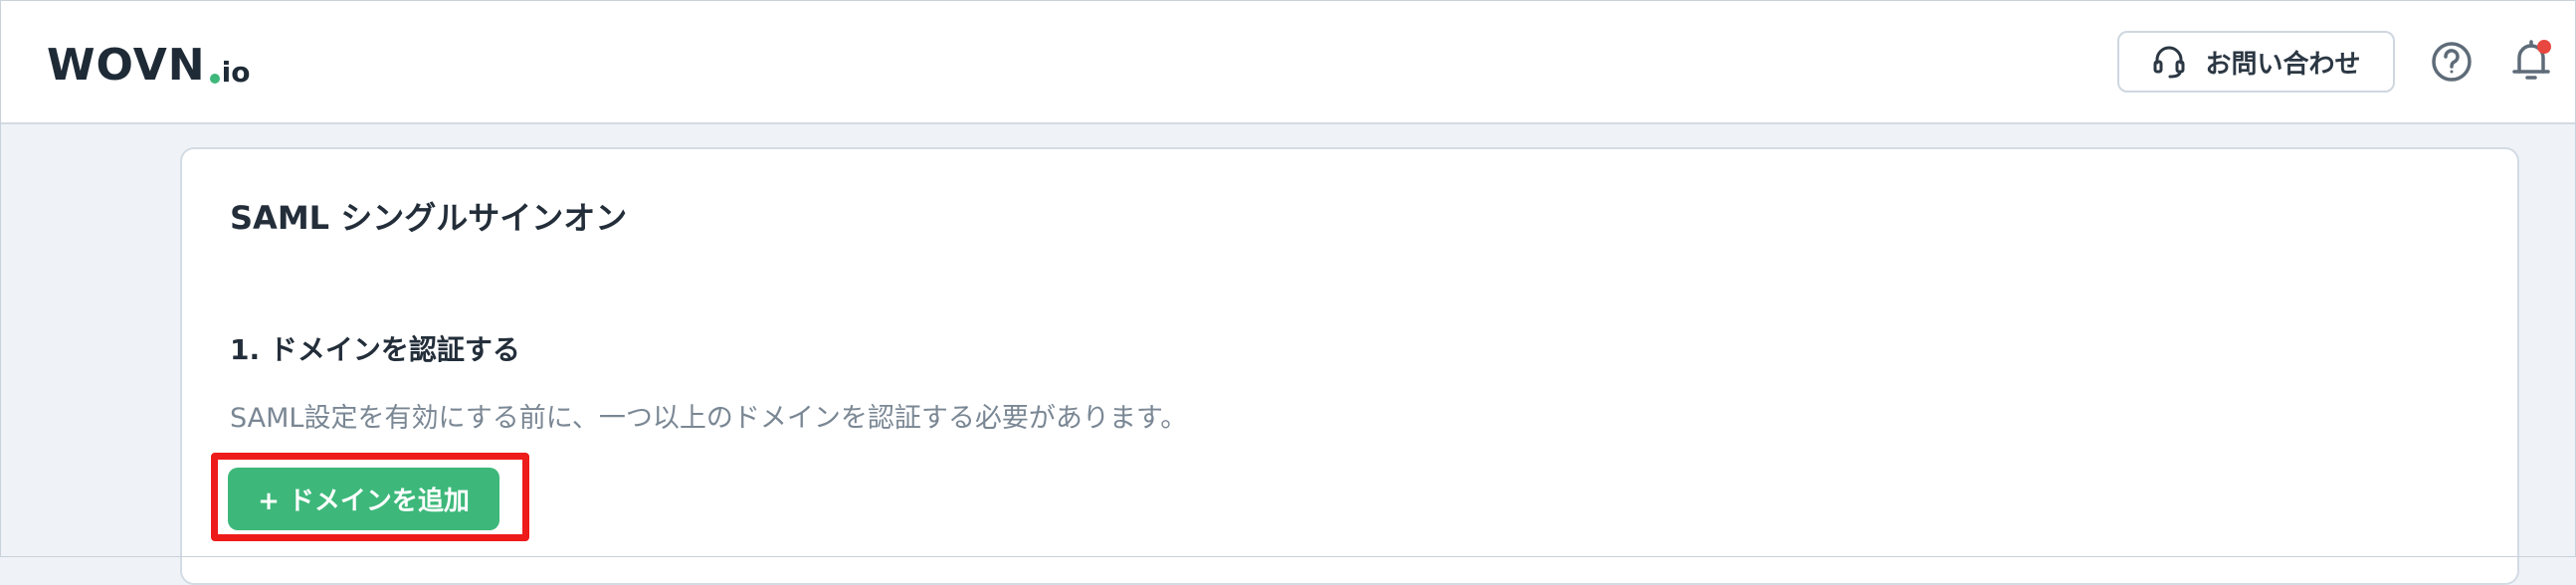 The height and width of the screenshot is (585, 2576). I want to click on logo-wordmark: WOVN, so click(126, 65).